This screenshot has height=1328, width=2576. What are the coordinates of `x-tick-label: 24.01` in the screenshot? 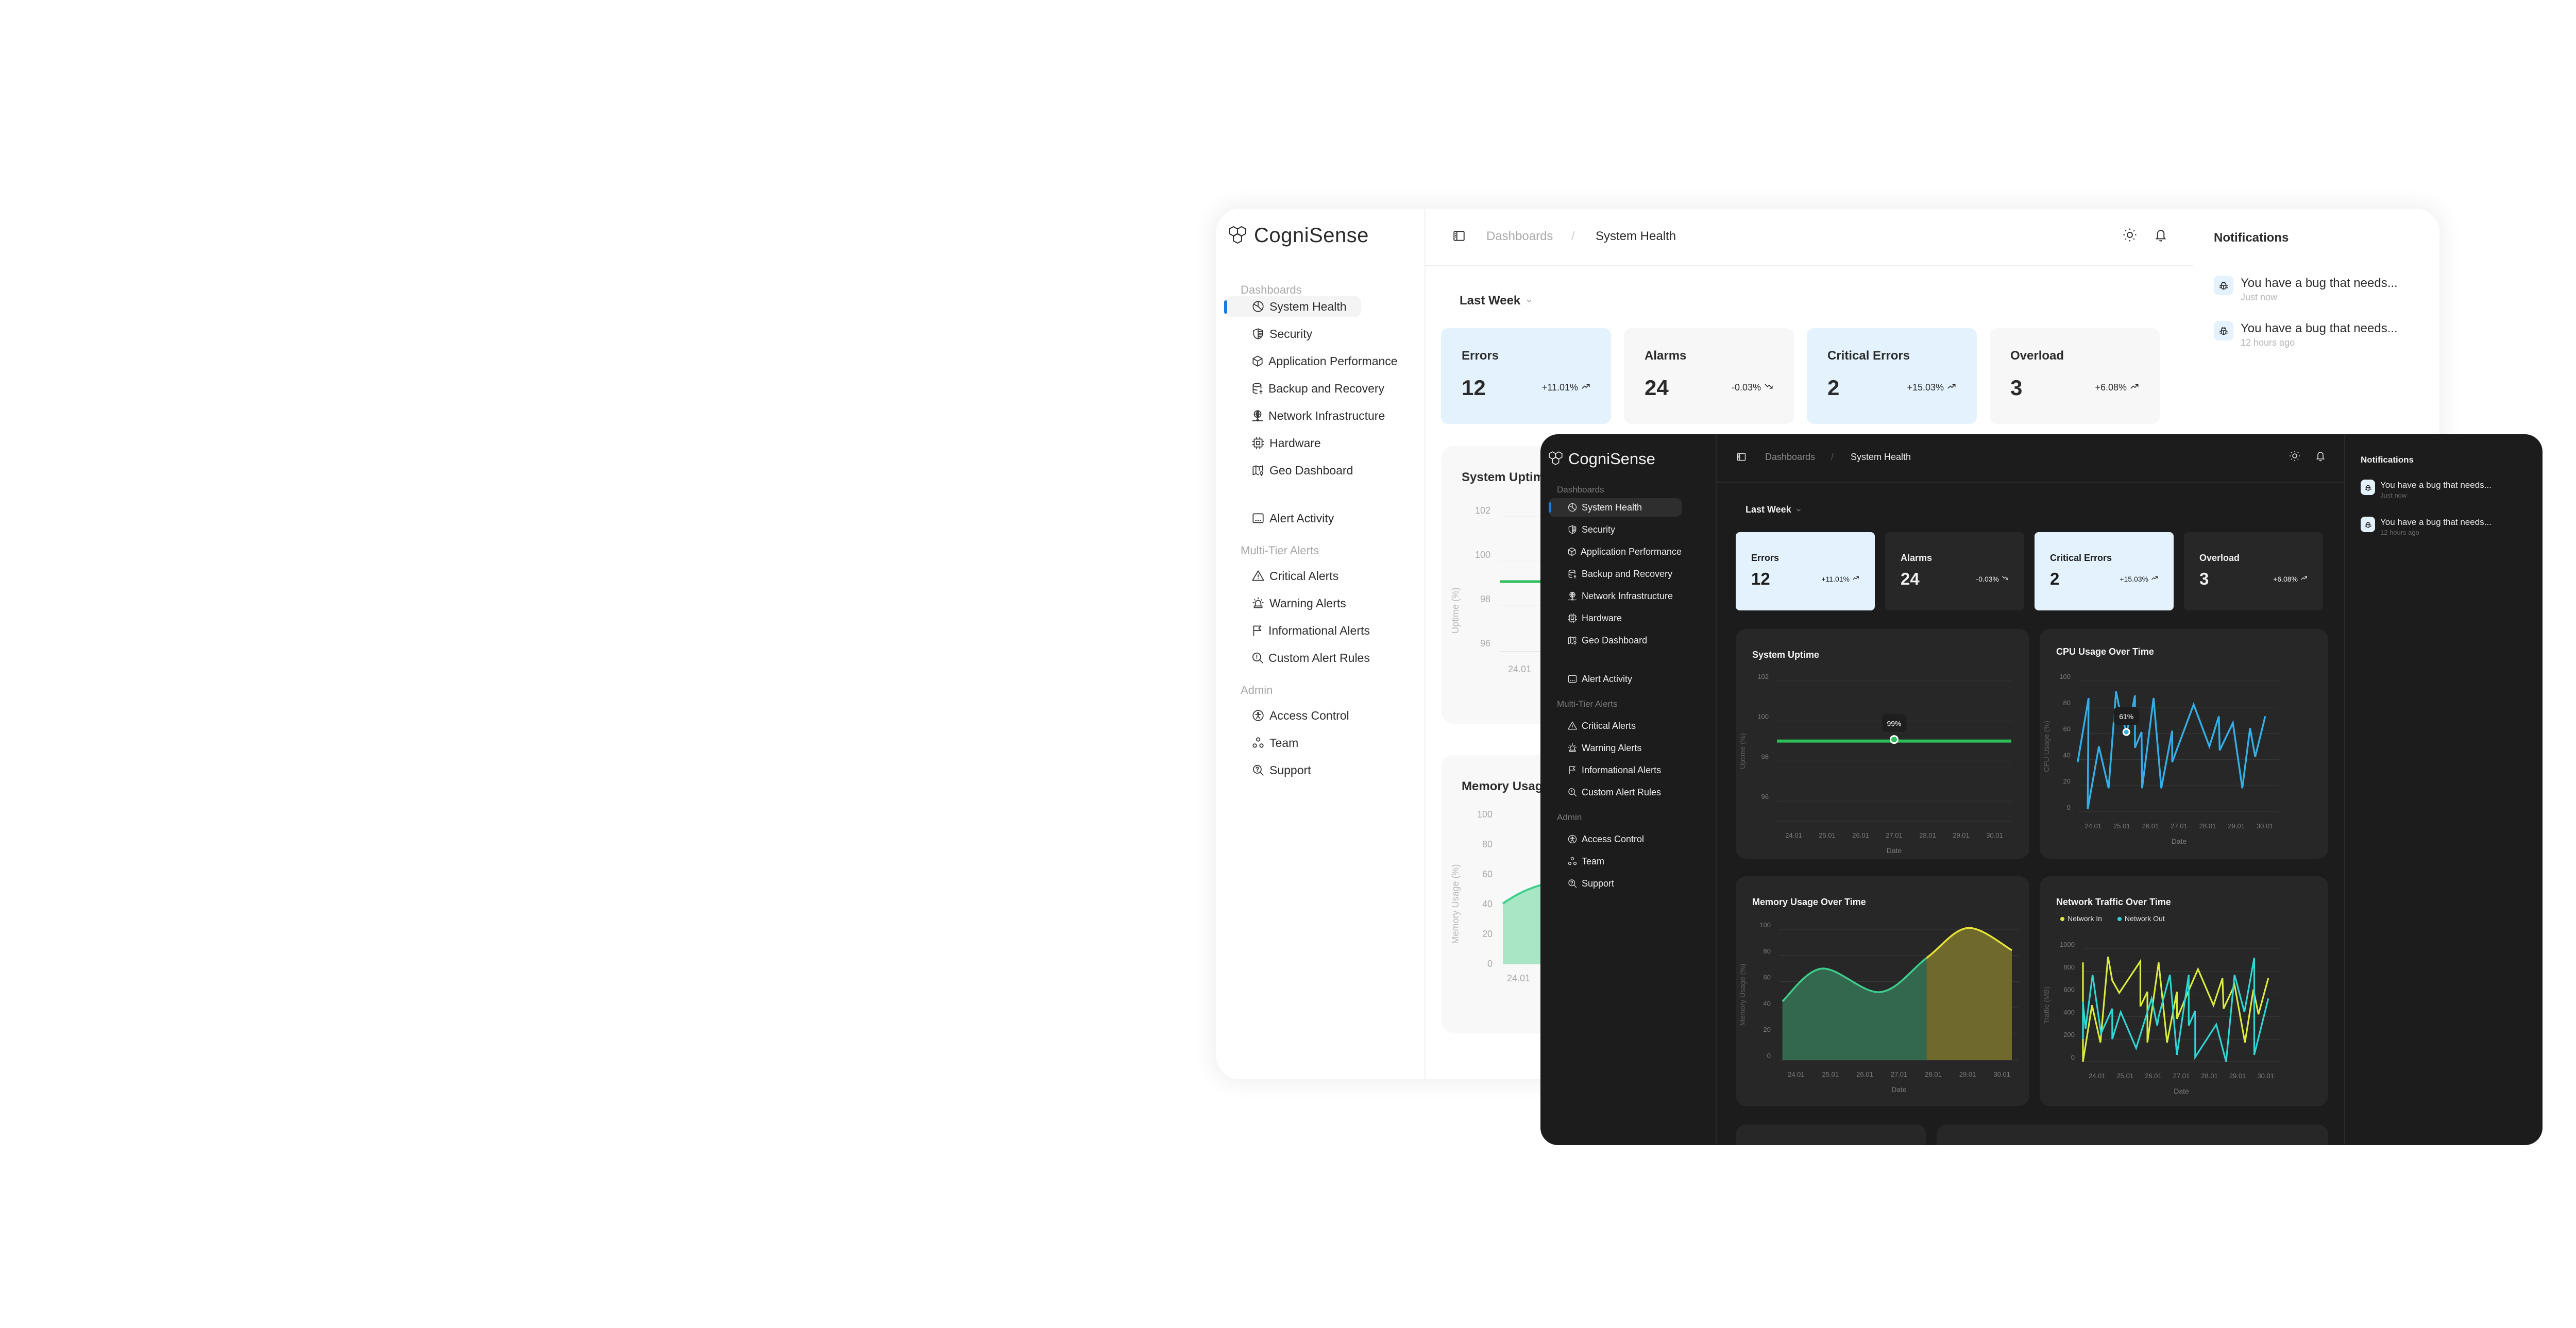 It's located at (1793, 835).